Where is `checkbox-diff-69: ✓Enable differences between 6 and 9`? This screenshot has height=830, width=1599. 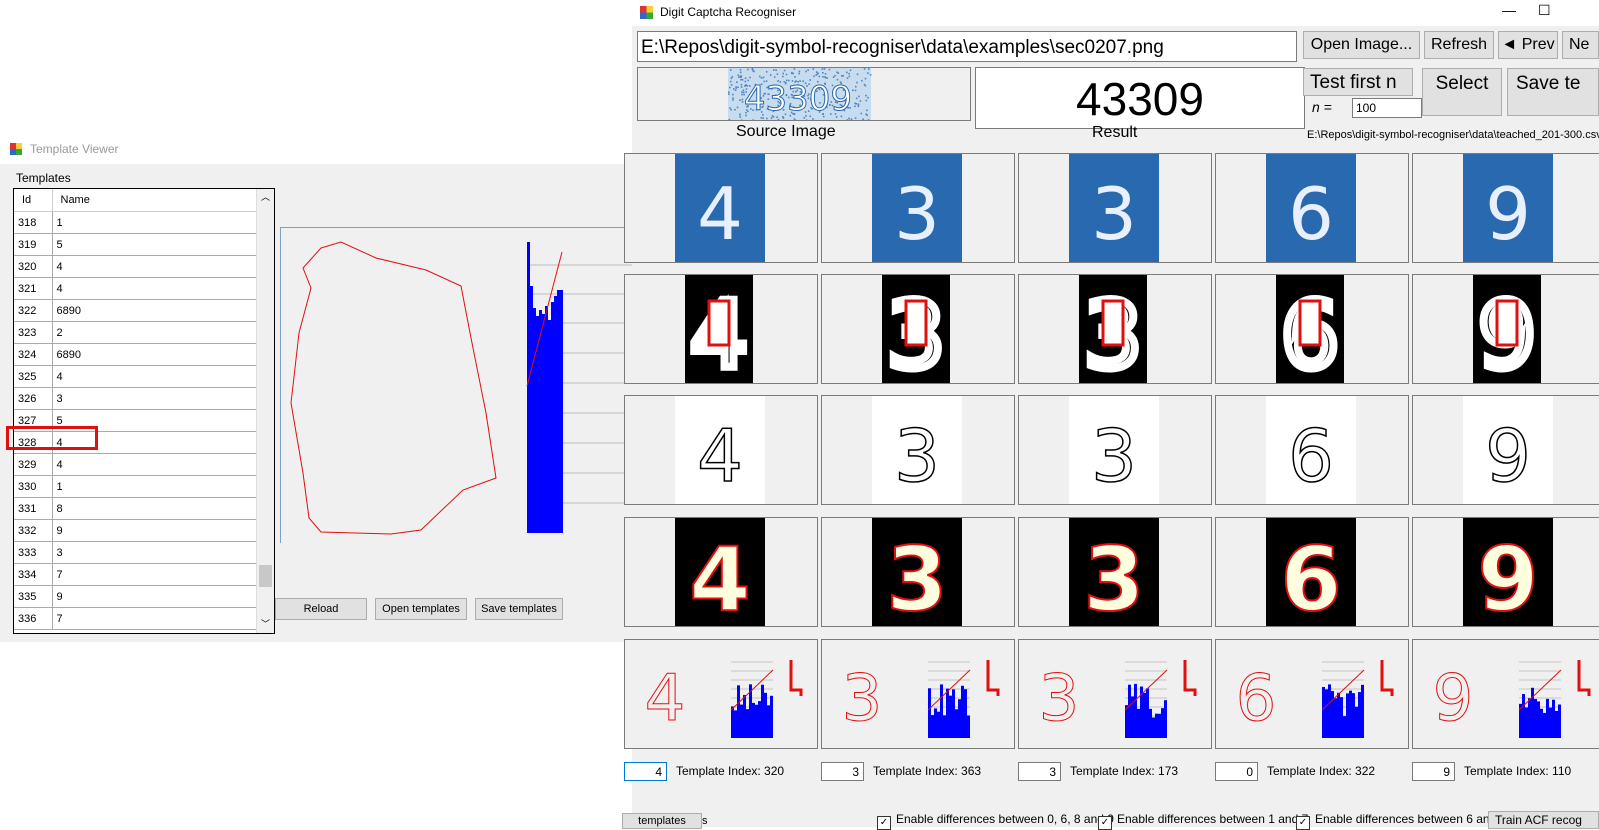 checkbox-diff-69: ✓Enable differences between 6 and 9 is located at coordinates (1401, 821).